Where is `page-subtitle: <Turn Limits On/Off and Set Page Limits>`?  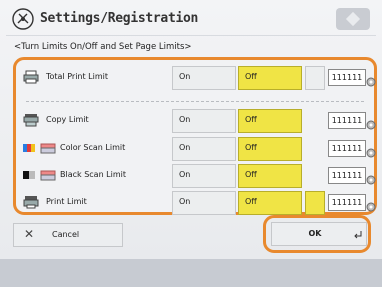
page-subtitle: <Turn Limits On/Off and Set Page Limits> is located at coordinates (103, 47).